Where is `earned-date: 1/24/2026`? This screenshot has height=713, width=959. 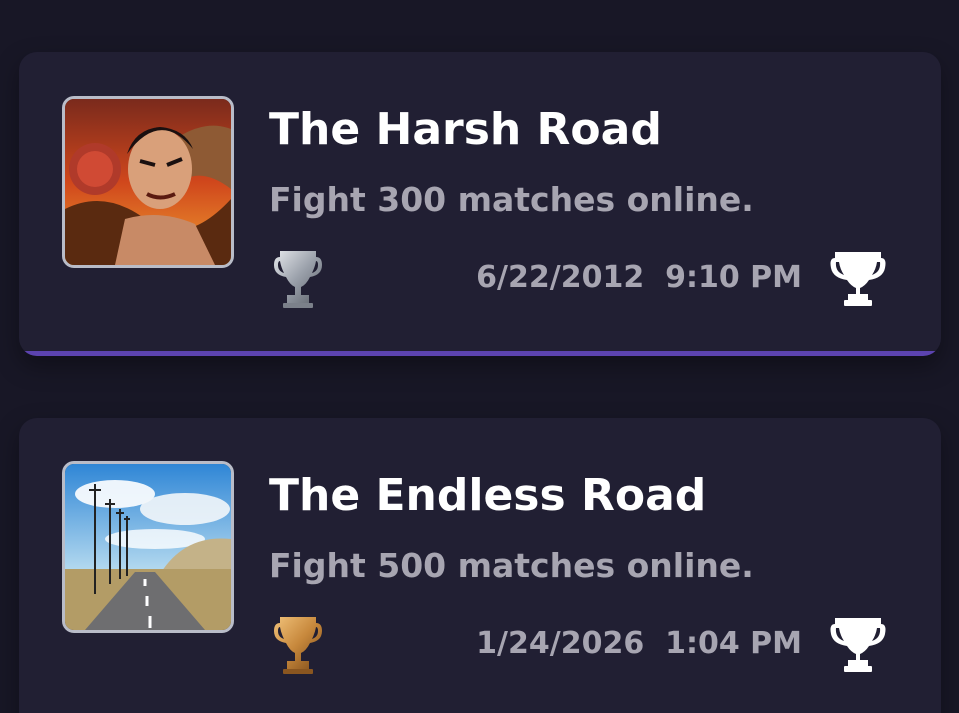
earned-date: 1/24/2026 is located at coordinates (560, 643).